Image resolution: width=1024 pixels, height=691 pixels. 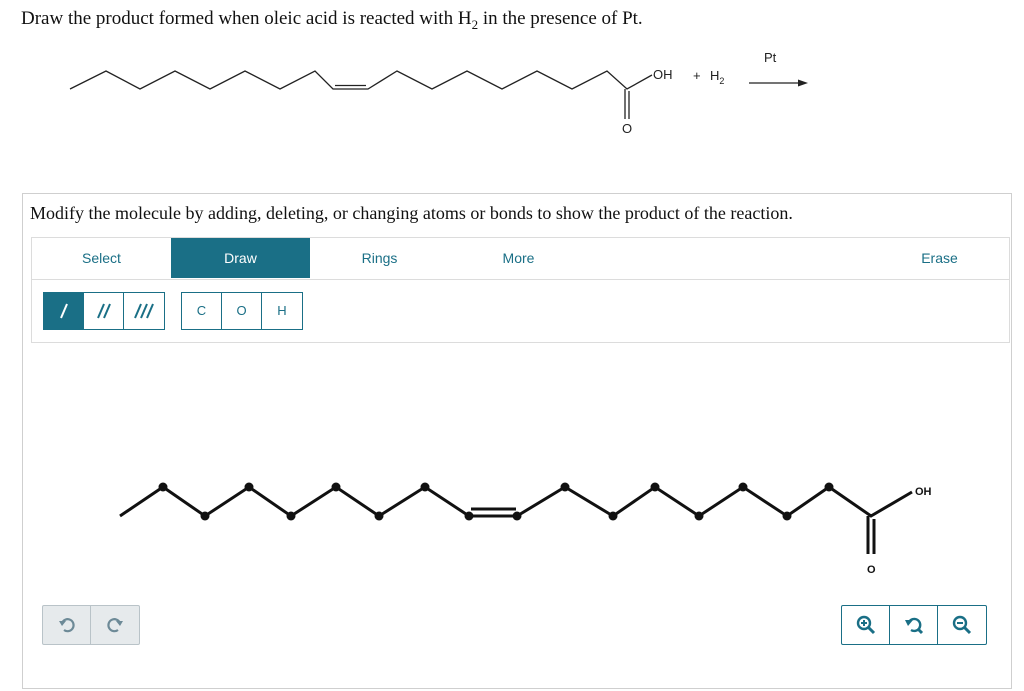 I want to click on plus-sign: +, so click(x=697, y=75).